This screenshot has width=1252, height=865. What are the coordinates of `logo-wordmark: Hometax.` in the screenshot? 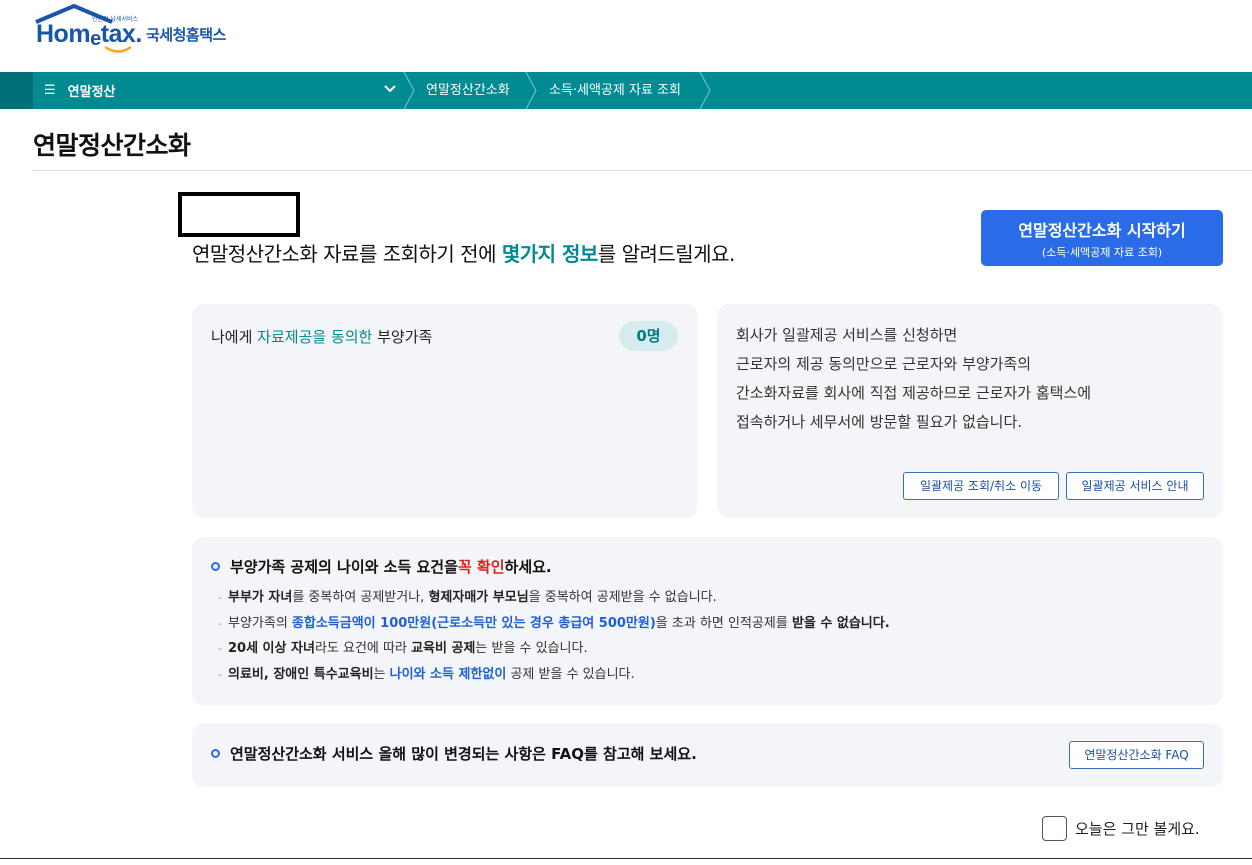 It's located at (89, 35).